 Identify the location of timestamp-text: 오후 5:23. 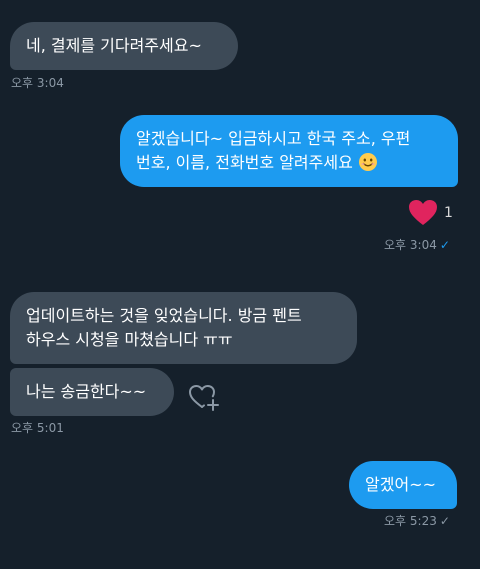
(410, 521).